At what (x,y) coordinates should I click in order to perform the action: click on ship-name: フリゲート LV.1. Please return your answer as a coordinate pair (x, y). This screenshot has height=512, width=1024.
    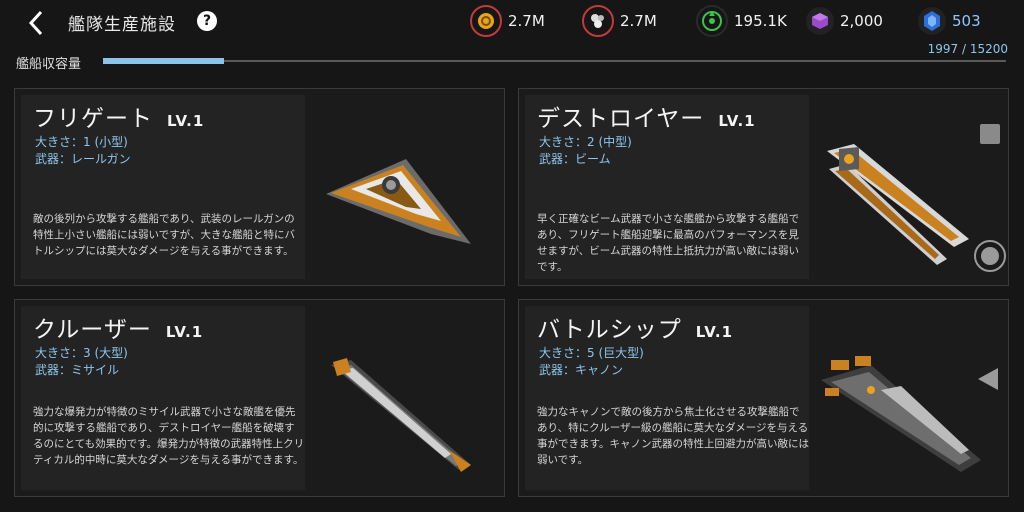
    Looking at the image, I should click on (119, 119).